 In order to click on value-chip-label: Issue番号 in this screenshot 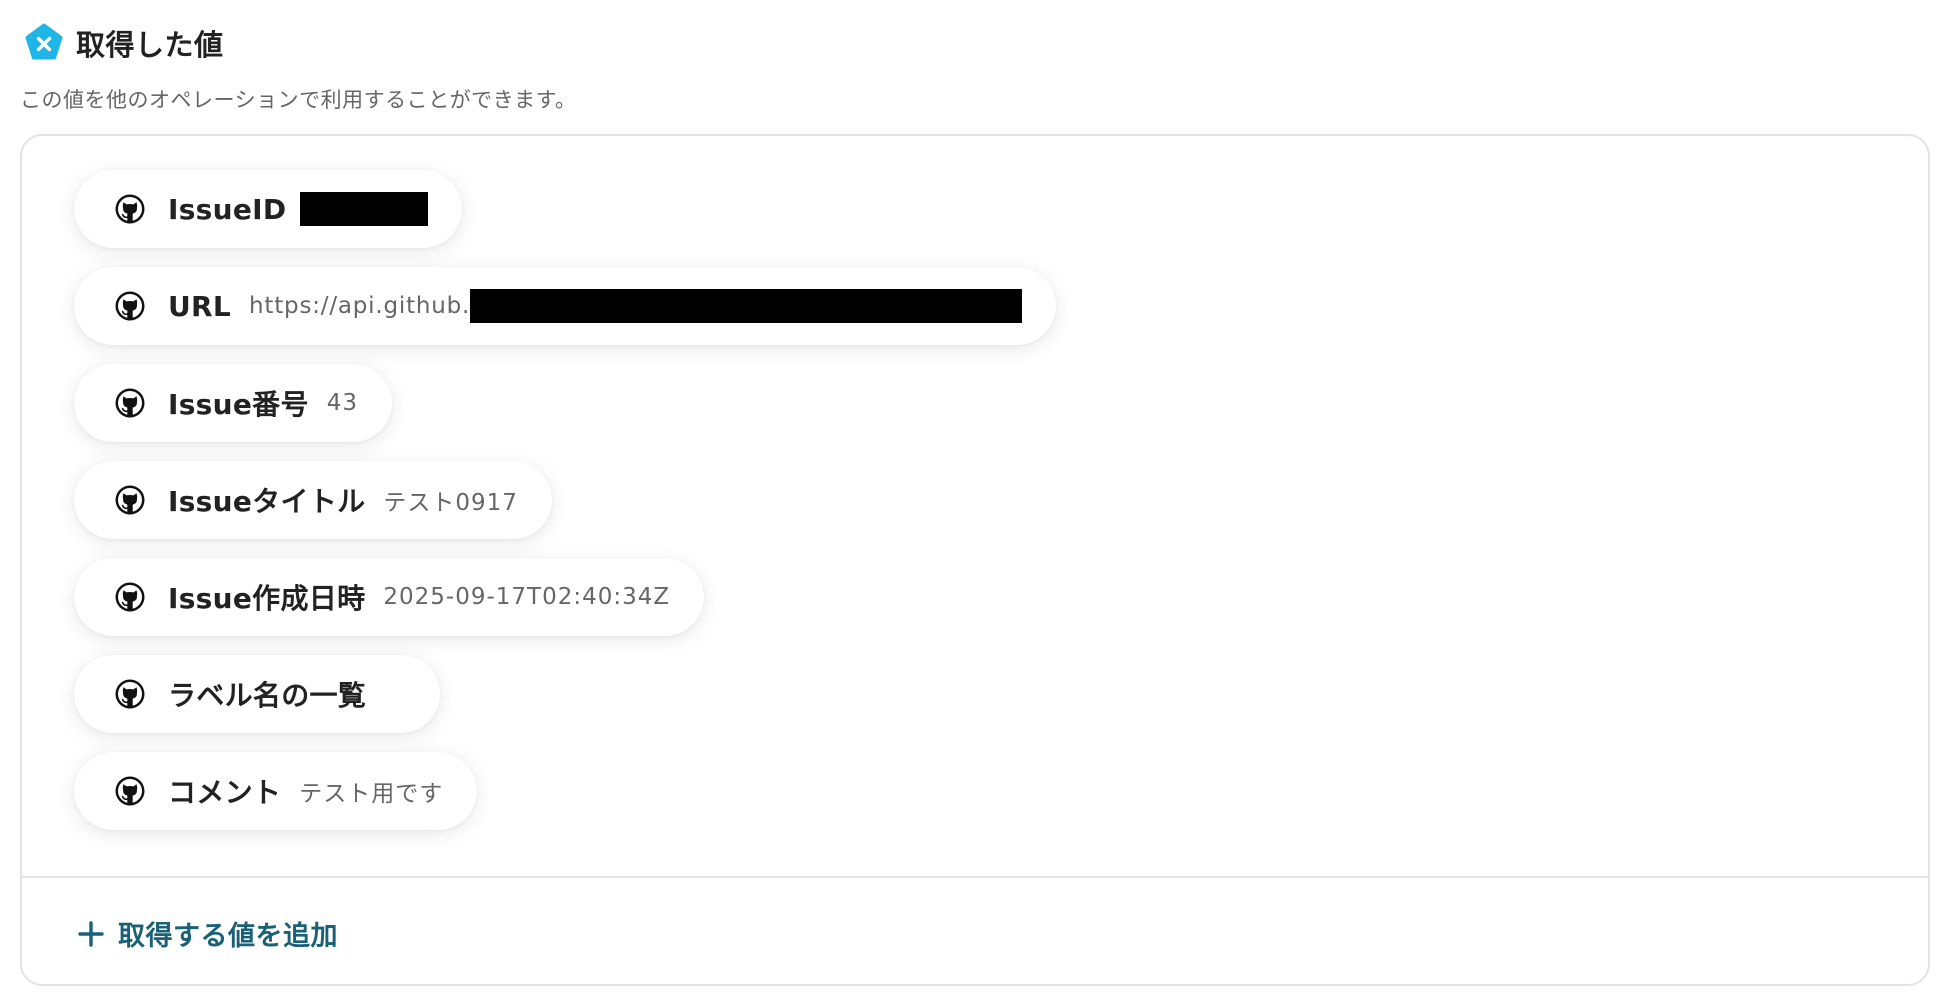, I will do `click(238, 404)`.